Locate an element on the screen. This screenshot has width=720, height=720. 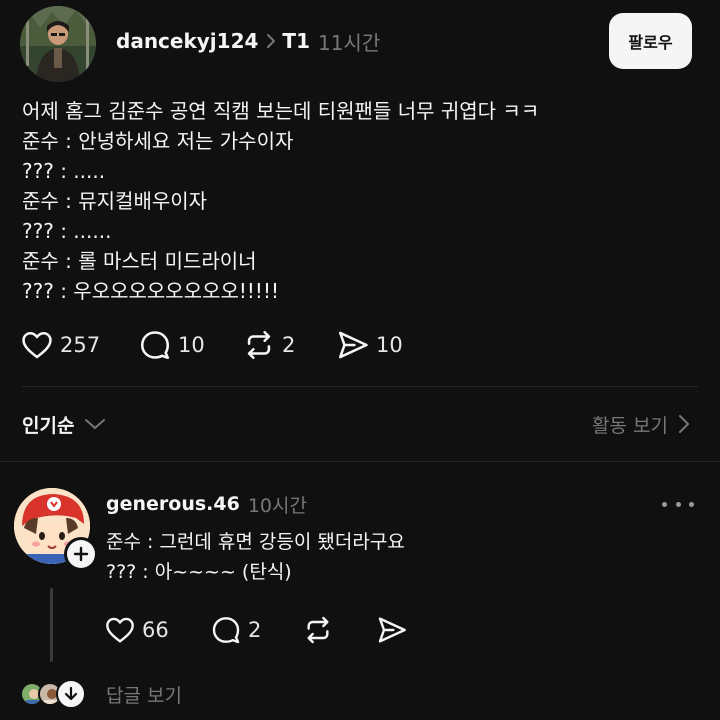
chevron-down-icon is located at coordinates (95, 424).